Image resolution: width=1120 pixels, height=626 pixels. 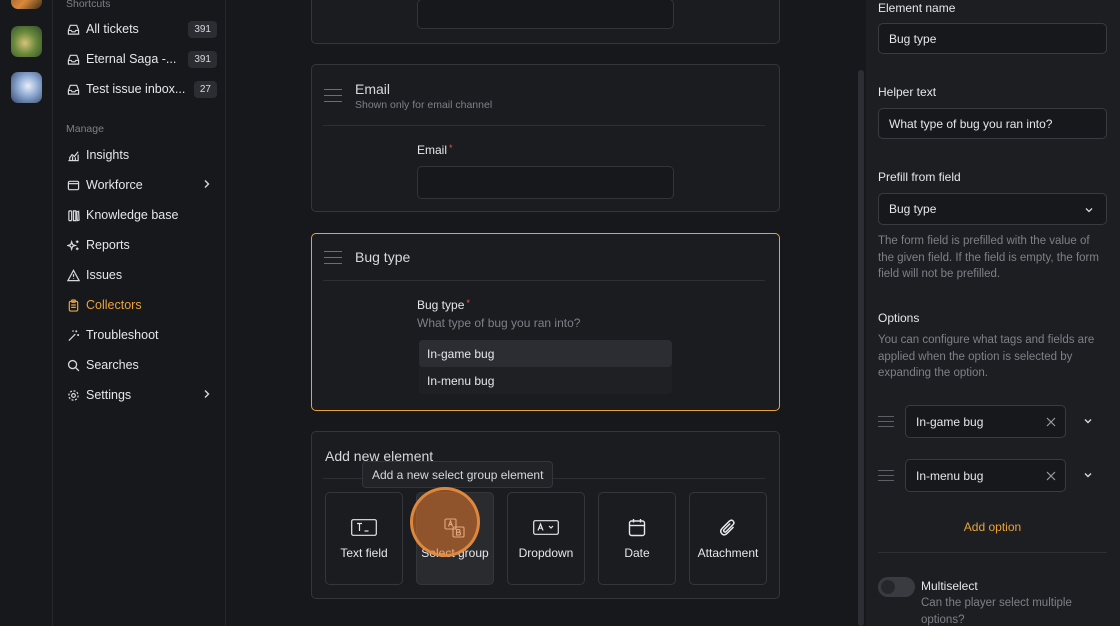 I want to click on option-input: In-menu bug, so click(x=985, y=475).